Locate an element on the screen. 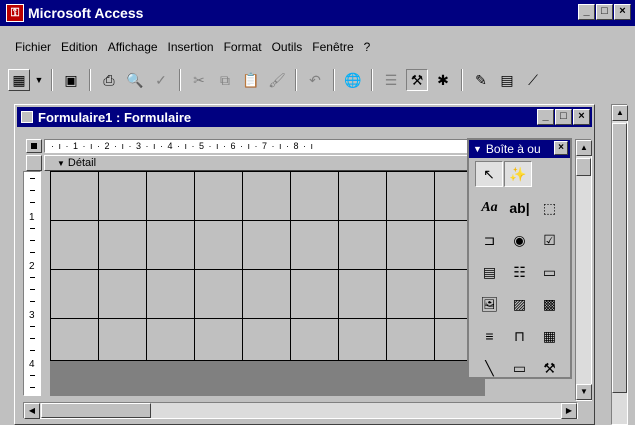  menu-fichier: Fichier is located at coordinates (33, 47).